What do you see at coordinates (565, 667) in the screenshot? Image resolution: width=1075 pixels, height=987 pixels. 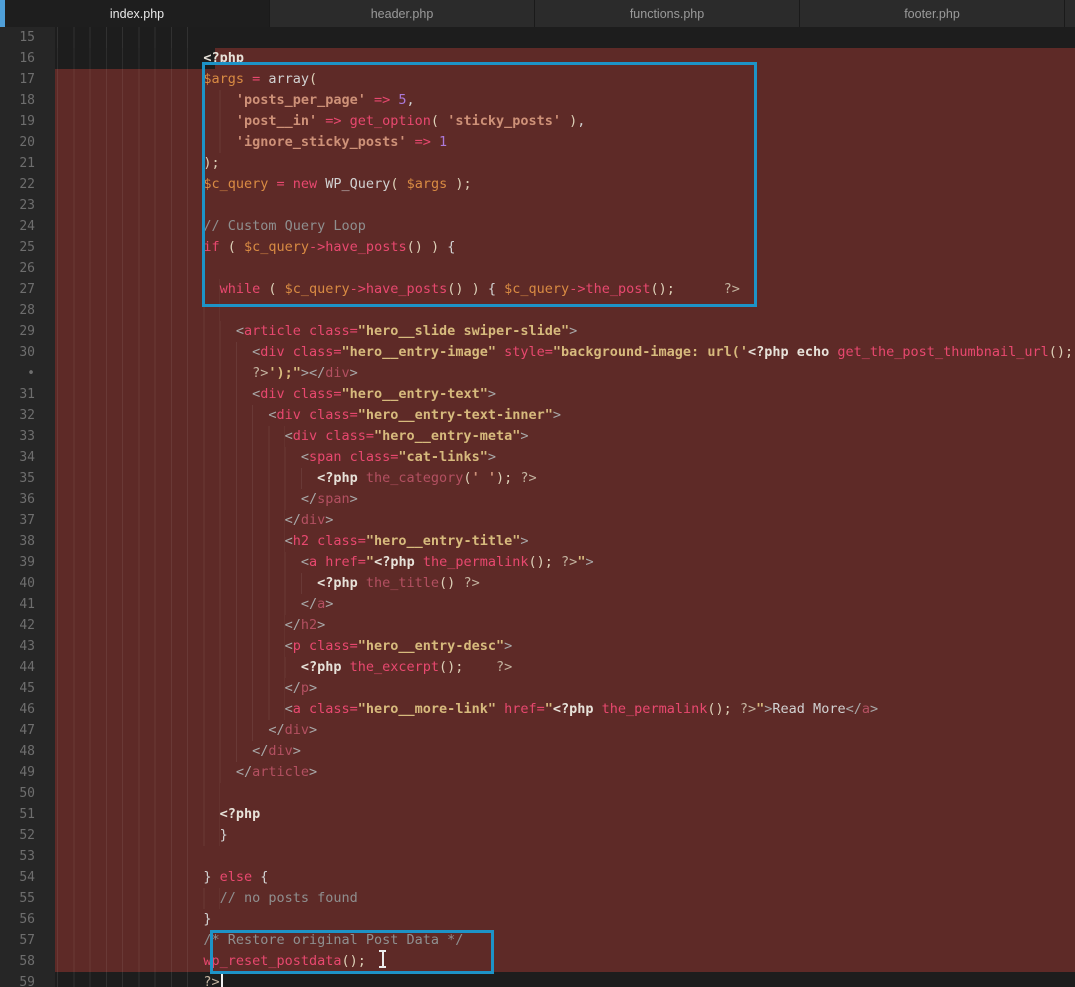 I see `code-line-44: <?php the_excerpt(); ?>` at bounding box center [565, 667].